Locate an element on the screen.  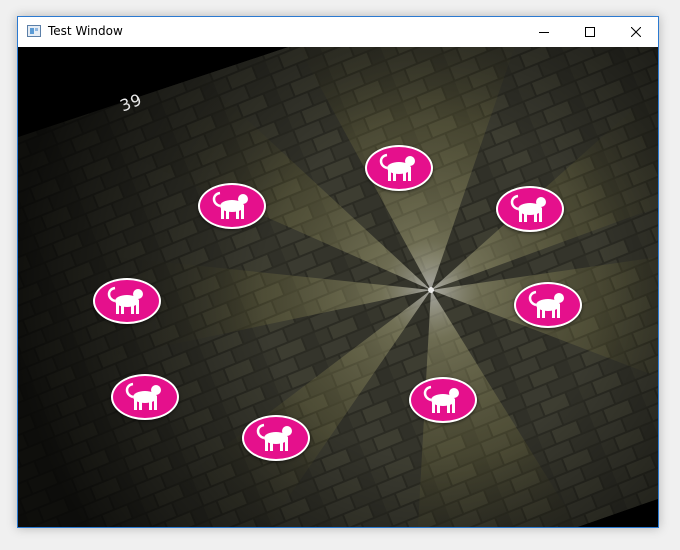
app-icon is located at coordinates (34, 31).